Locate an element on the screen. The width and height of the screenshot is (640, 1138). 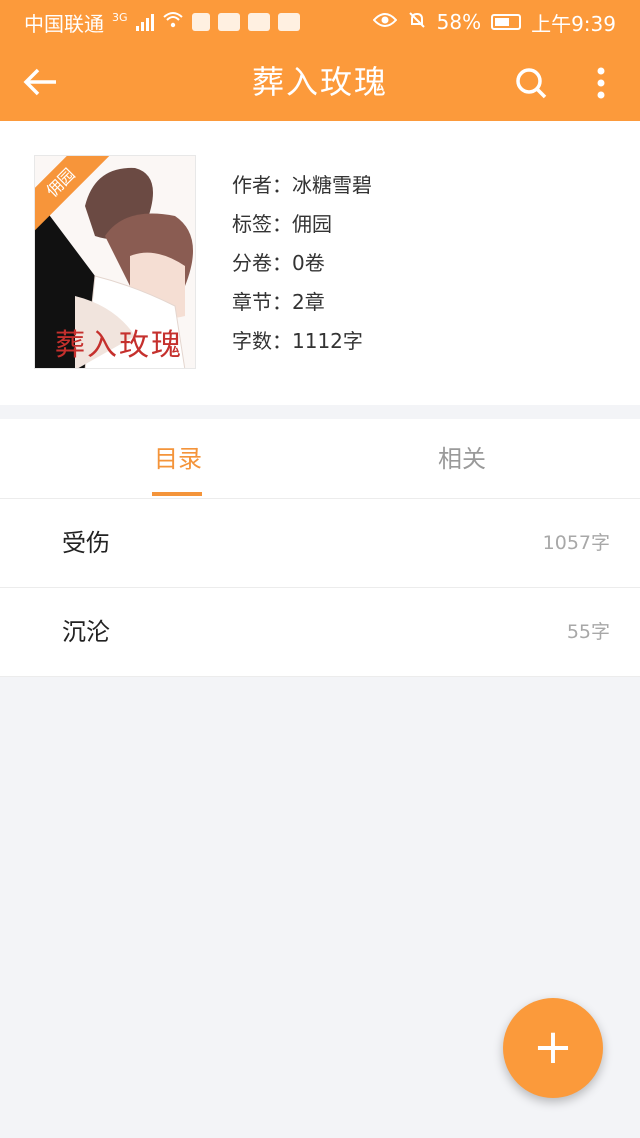
tab-bar: 目录 相关 is located at coordinates (320, 459).